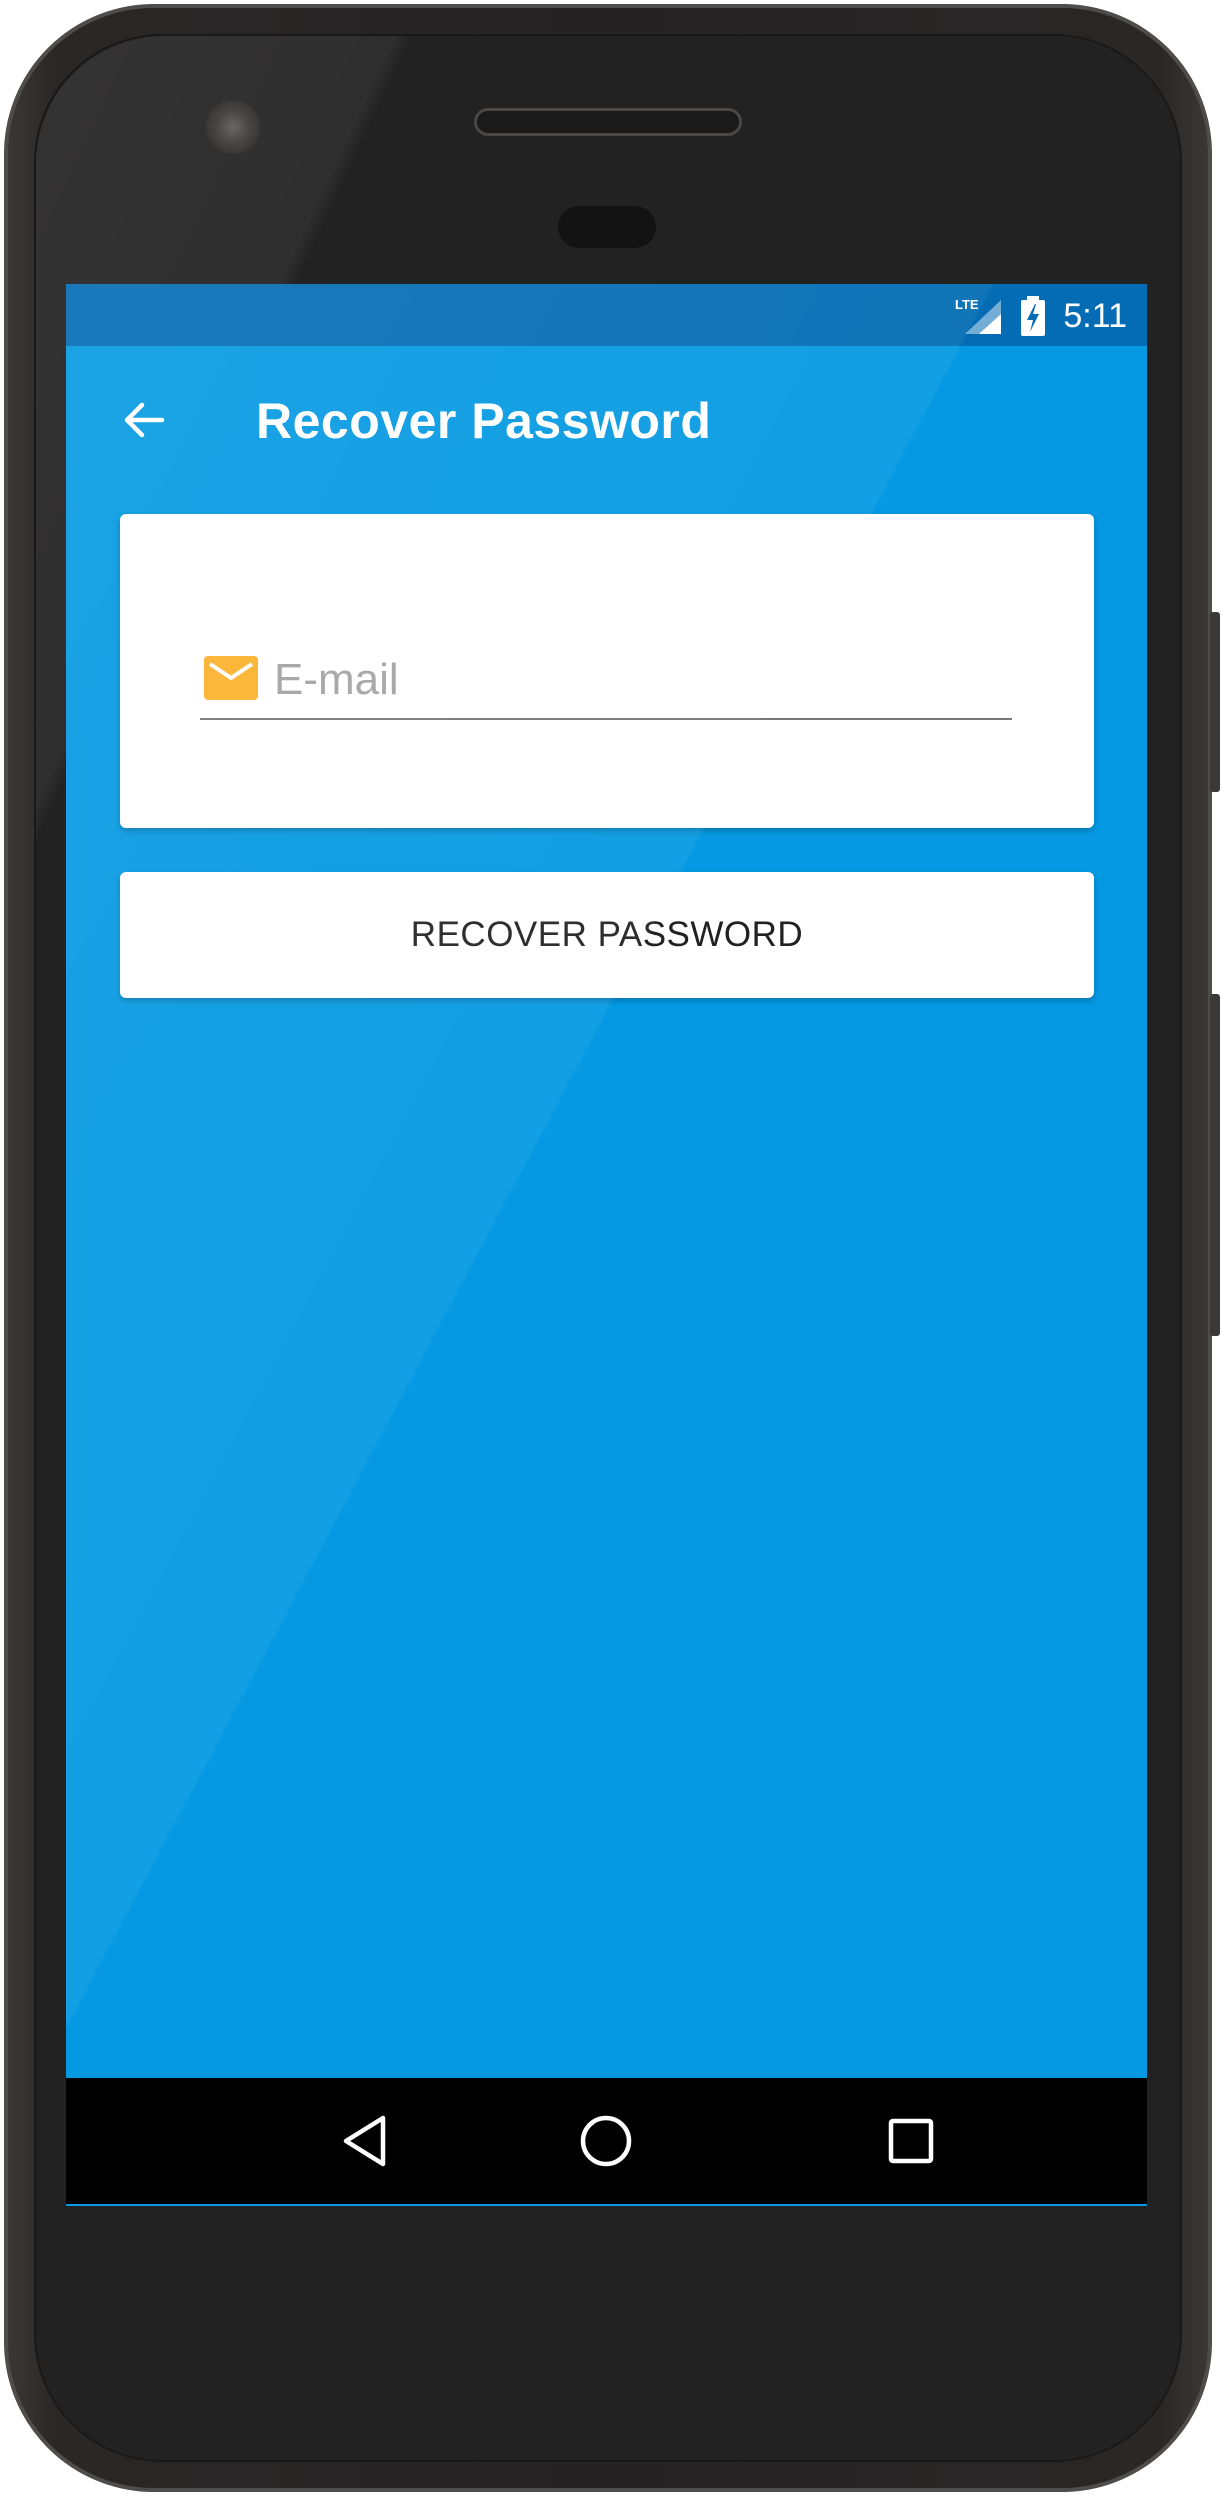 This screenshot has width=1224, height=2498. I want to click on app-bar: Recover Password, so click(606, 419).